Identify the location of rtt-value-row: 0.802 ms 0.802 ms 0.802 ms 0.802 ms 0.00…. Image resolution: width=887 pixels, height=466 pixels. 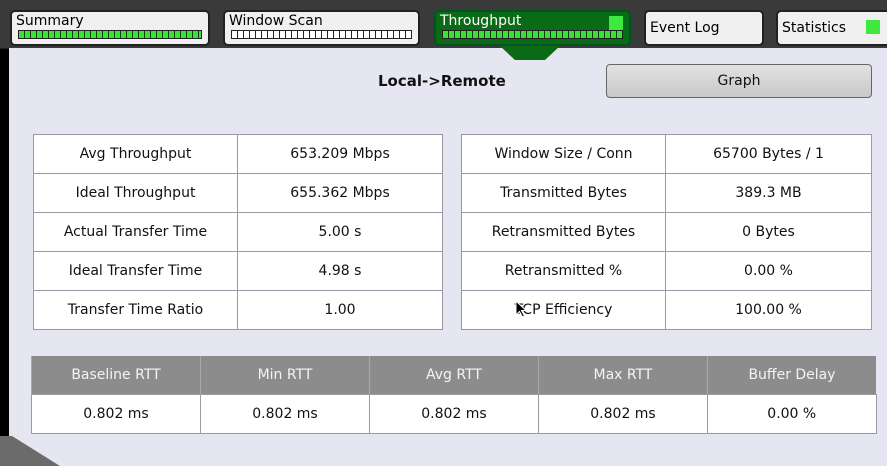
(454, 414).